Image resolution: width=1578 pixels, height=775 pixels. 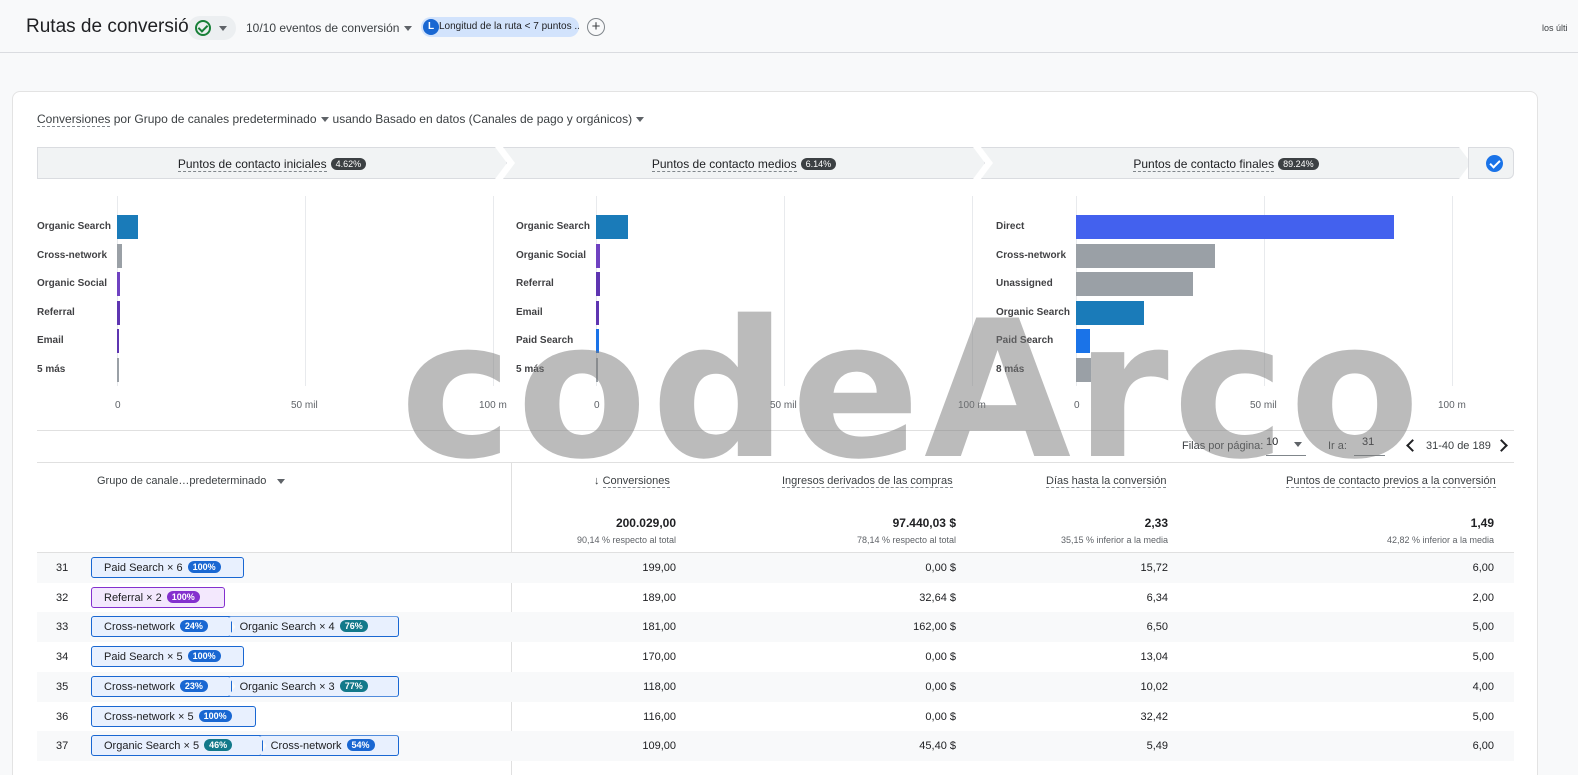 I want to click on path-step-chip: Cross-network × 5 100%, so click(x=174, y=716).